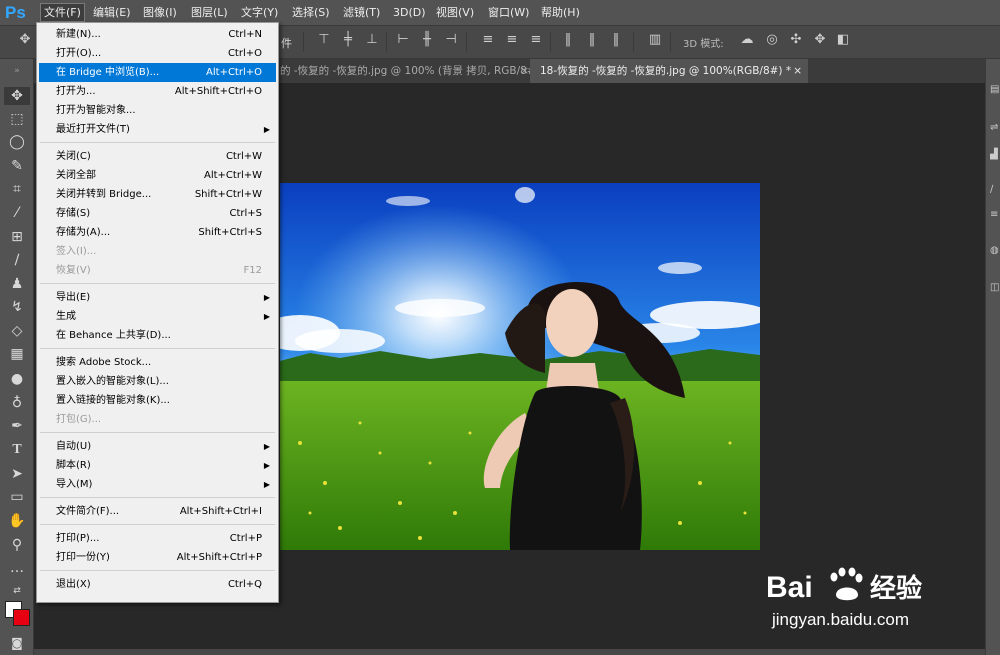  What do you see at coordinates (536, 40) in the screenshot?
I see `distribute-bottom-icon: ≡` at bounding box center [536, 40].